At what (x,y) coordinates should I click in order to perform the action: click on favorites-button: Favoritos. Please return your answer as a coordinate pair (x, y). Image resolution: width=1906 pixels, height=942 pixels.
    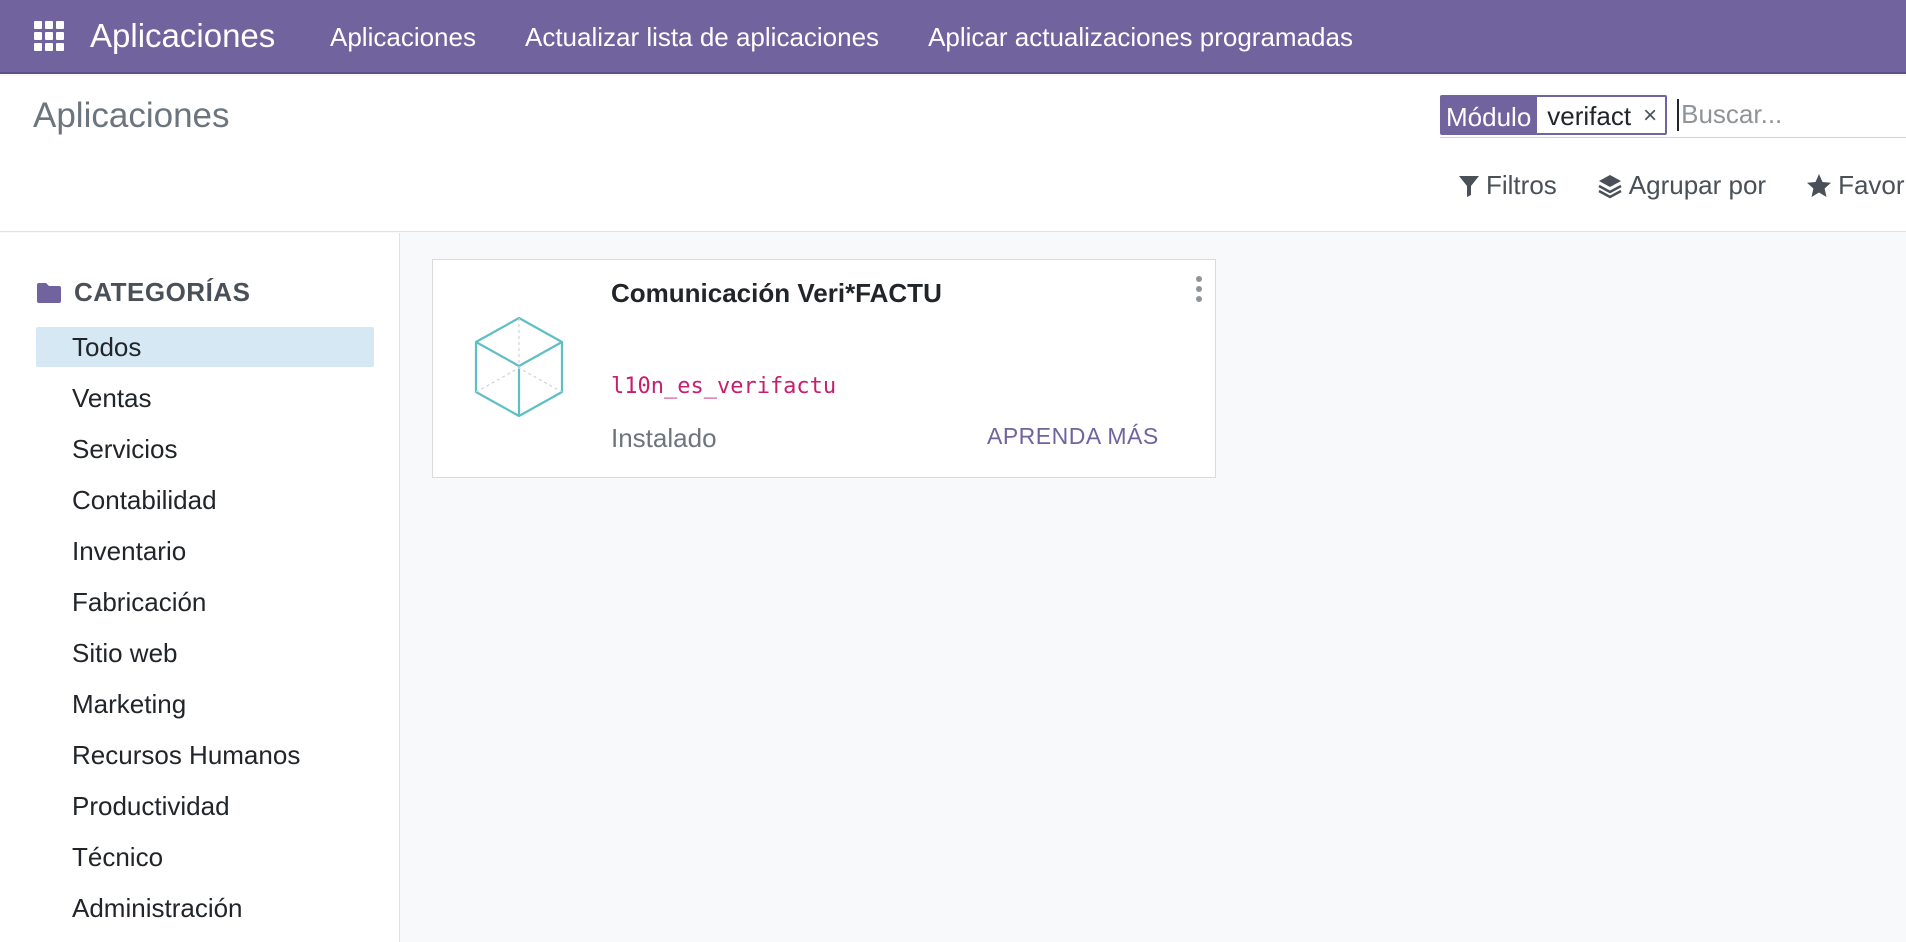
    Looking at the image, I should click on (1856, 185).